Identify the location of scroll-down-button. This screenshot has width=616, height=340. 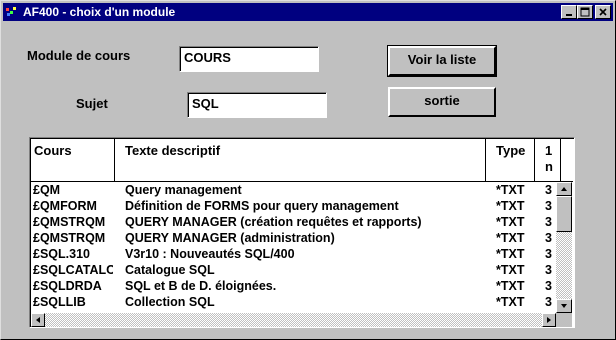
(564, 306).